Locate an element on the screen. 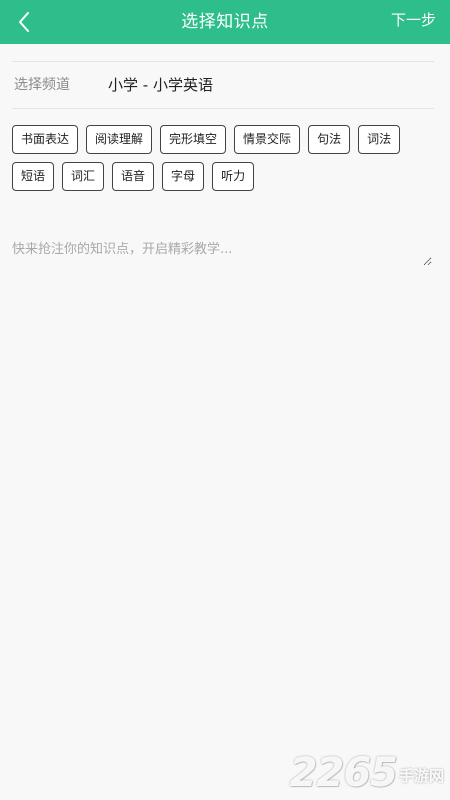  knowledge-tag: 字母 is located at coordinates (183, 176).